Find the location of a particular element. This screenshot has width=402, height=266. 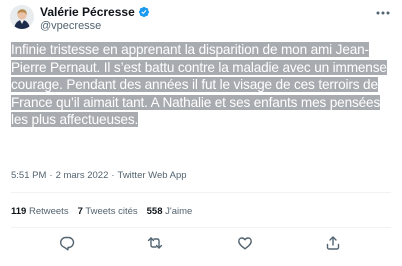

quotes-count: 7 is located at coordinates (80, 211).